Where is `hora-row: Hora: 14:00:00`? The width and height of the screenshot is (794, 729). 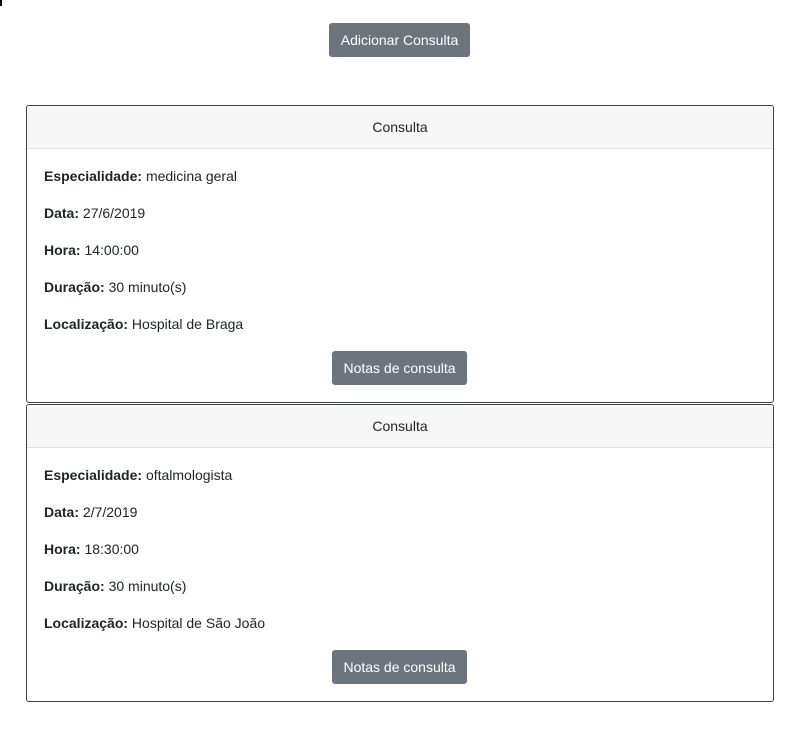
hora-row: Hora: 14:00:00 is located at coordinates (91, 250).